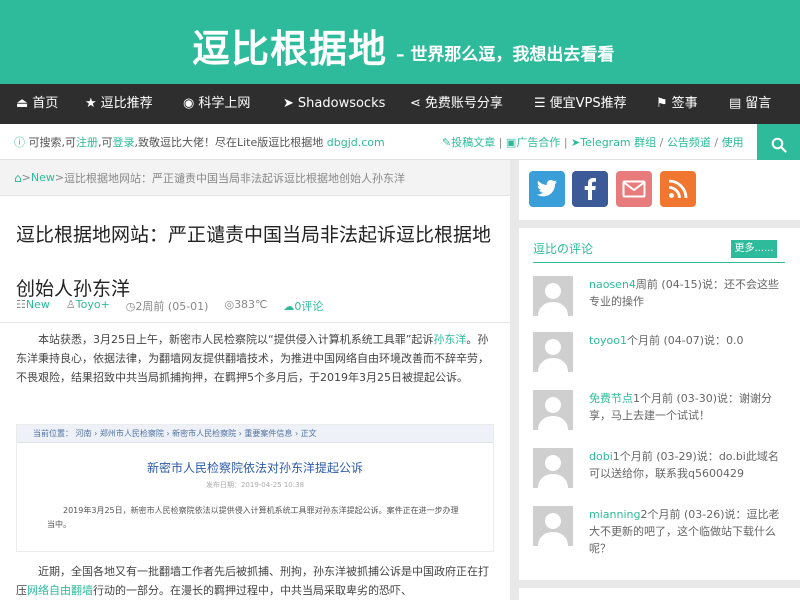 The image size is (800, 600). I want to click on rss-button, so click(678, 189).